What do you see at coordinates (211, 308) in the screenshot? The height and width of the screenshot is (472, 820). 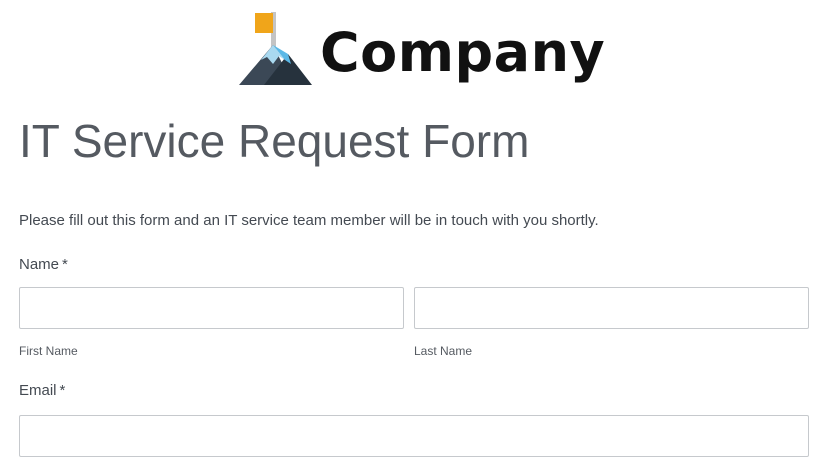 I see `first-name-input` at bounding box center [211, 308].